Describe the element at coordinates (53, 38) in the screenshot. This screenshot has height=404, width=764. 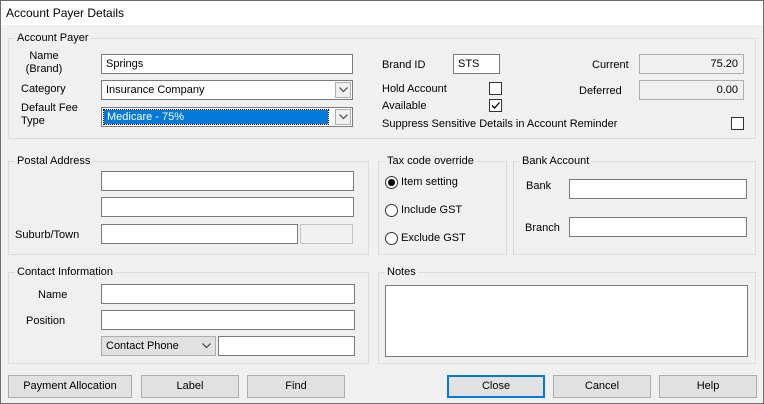
I see `account-payer-group-title: Account Payer` at that location.